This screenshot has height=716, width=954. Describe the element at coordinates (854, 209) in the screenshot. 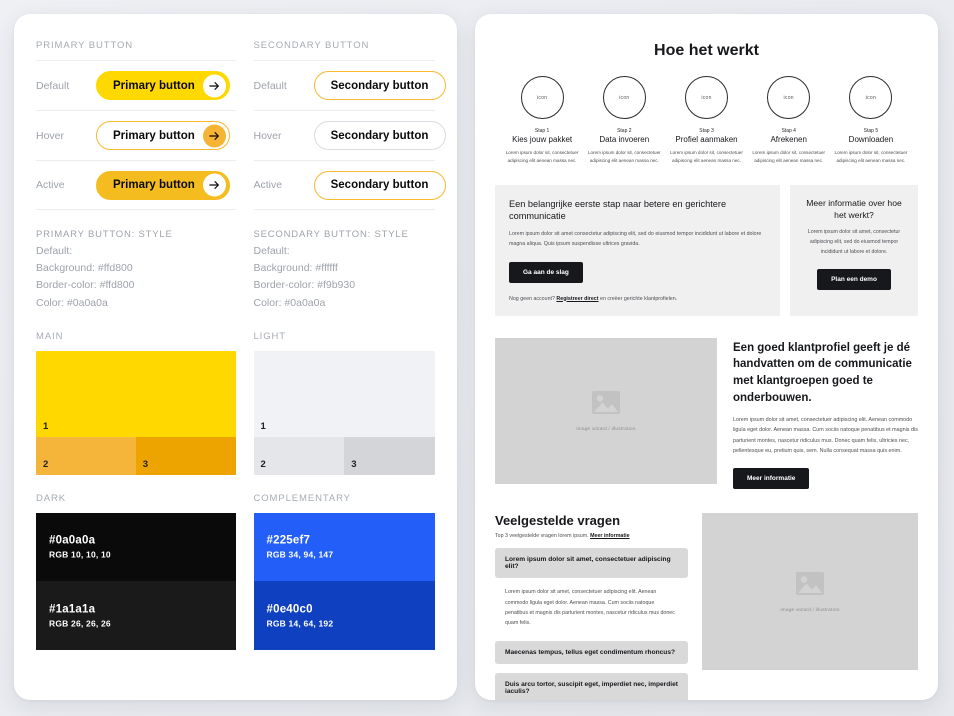

I see `cta-side-heading: Meer informatie over hoe het werkt?` at that location.